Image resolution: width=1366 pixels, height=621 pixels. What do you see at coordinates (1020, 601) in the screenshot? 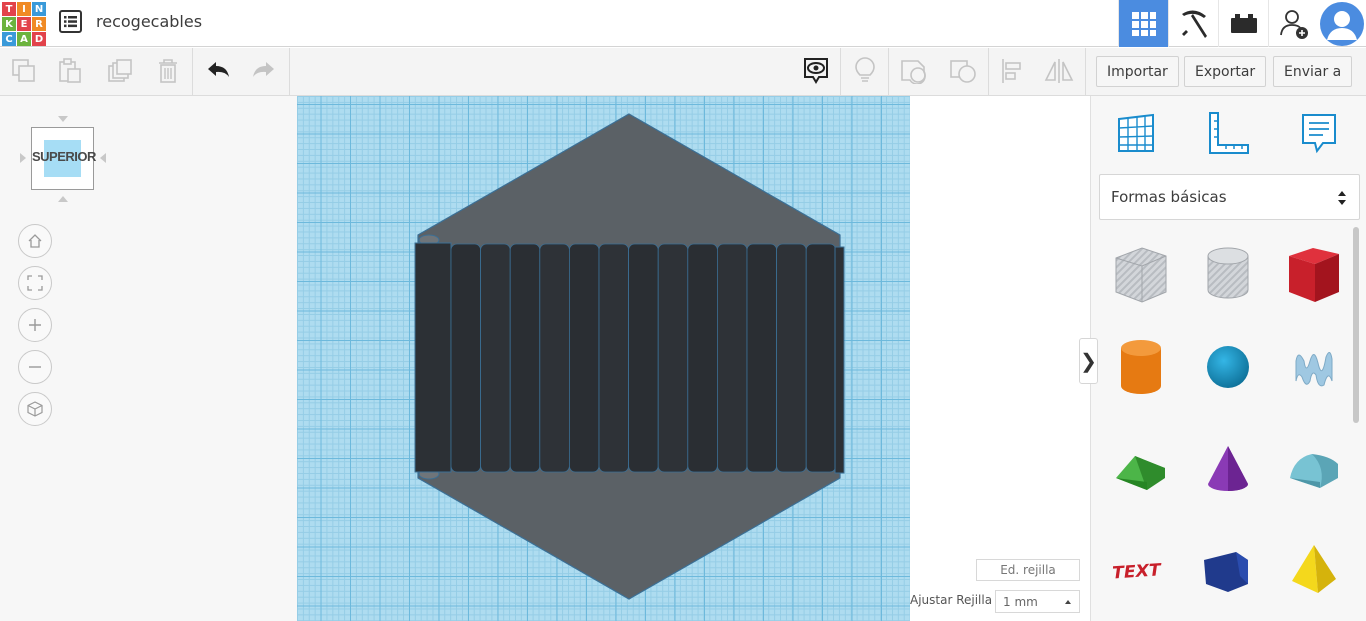
I see `snap-grid-value: 1 mm` at bounding box center [1020, 601].